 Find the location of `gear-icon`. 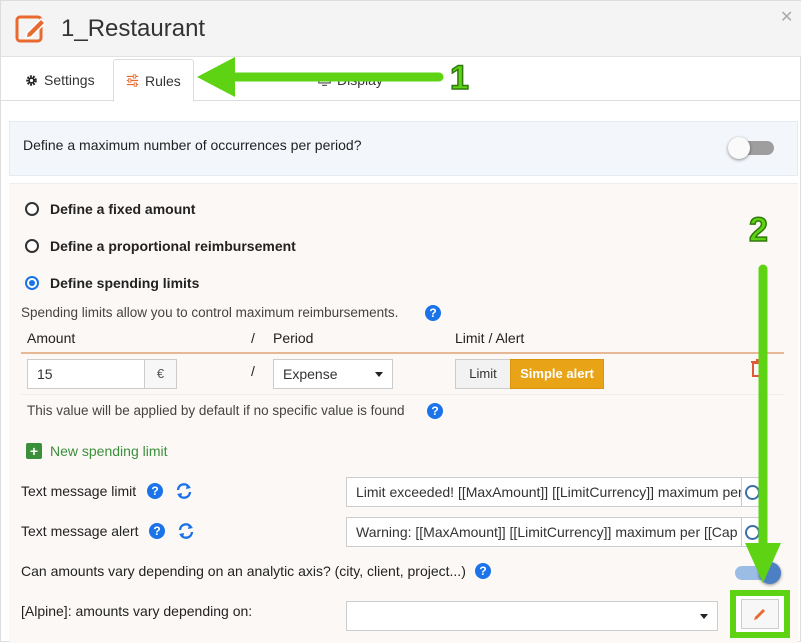

gear-icon is located at coordinates (31, 80).